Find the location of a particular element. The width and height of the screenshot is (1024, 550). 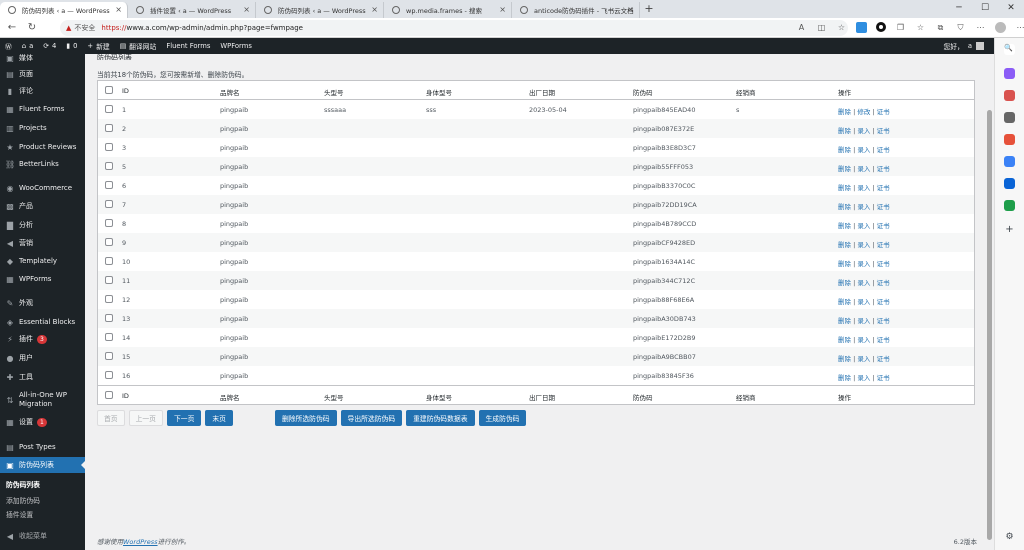

shield-browser-icon: ⛉ is located at coordinates (960, 27).